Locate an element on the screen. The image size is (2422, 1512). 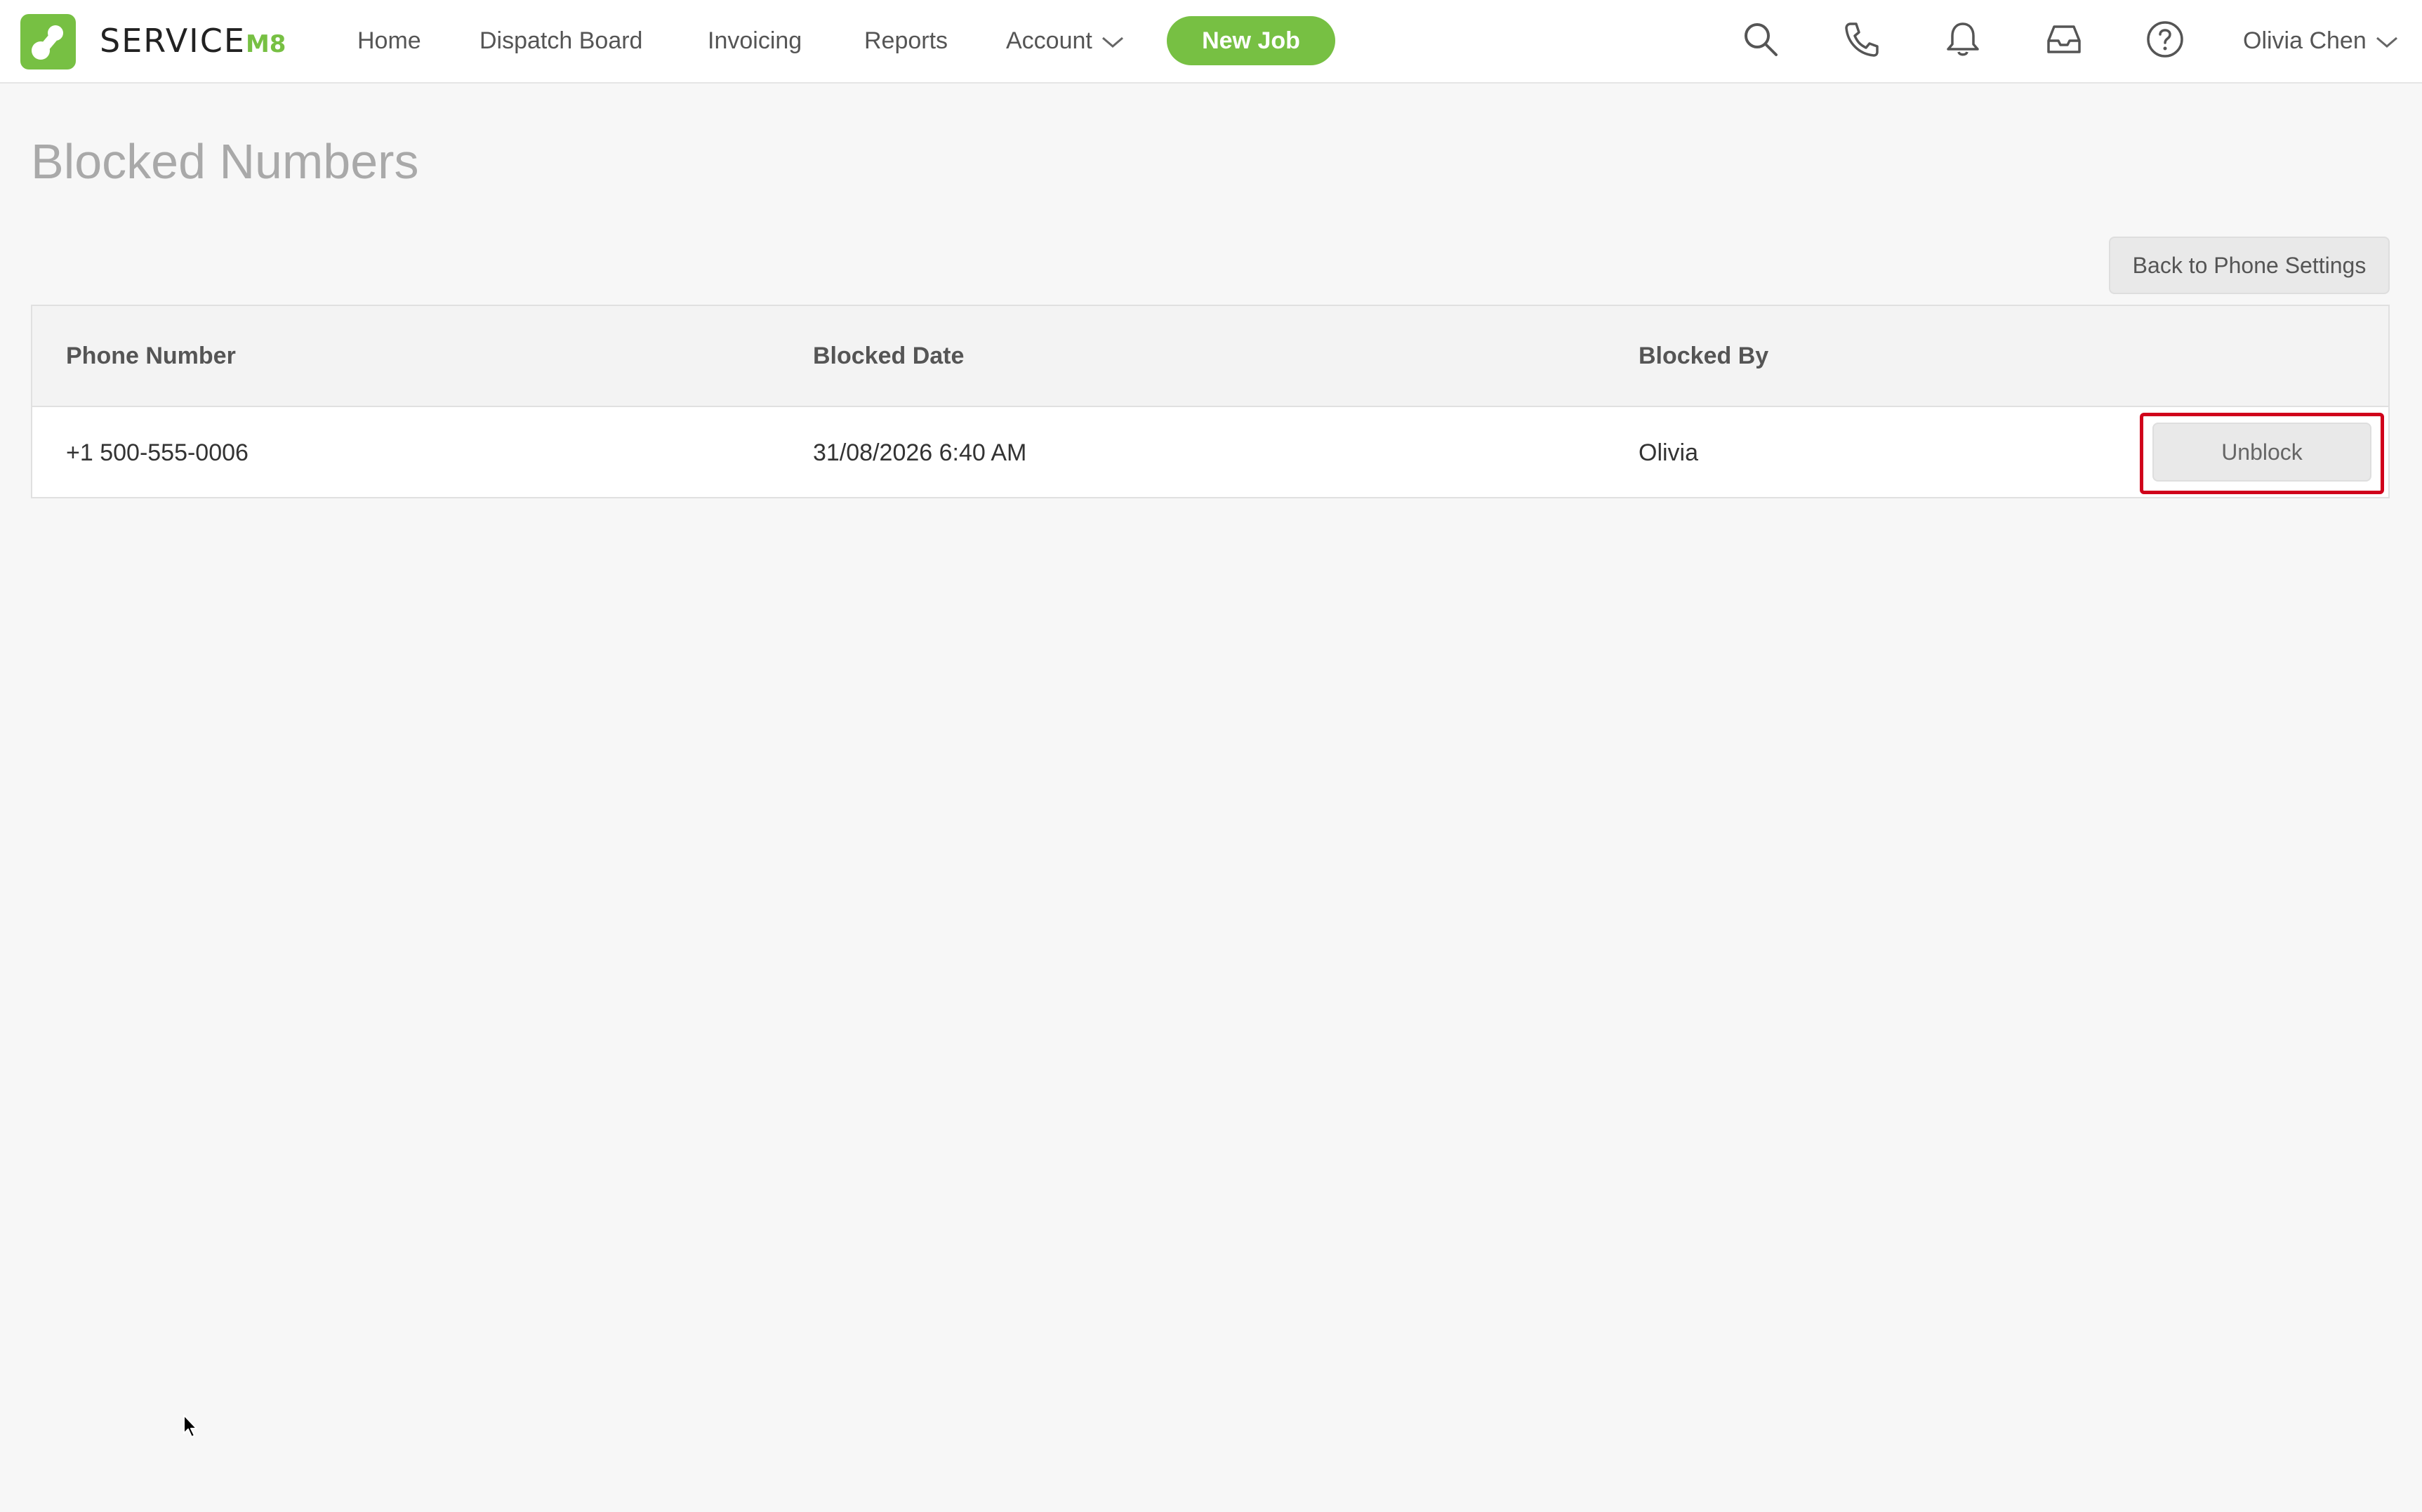
column-header-blocked-by: Blocked By is located at coordinates (1703, 356).